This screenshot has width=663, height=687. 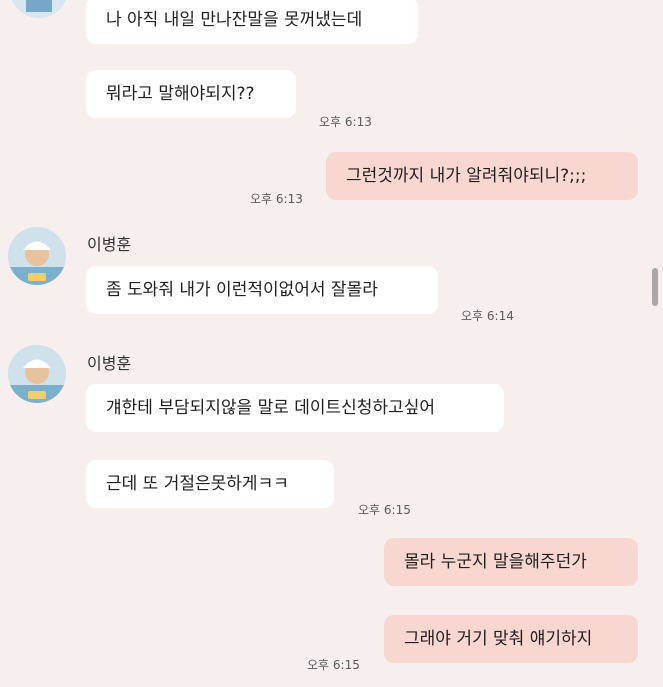 I want to click on message-timestamp: 오후 6:14, so click(x=487, y=316).